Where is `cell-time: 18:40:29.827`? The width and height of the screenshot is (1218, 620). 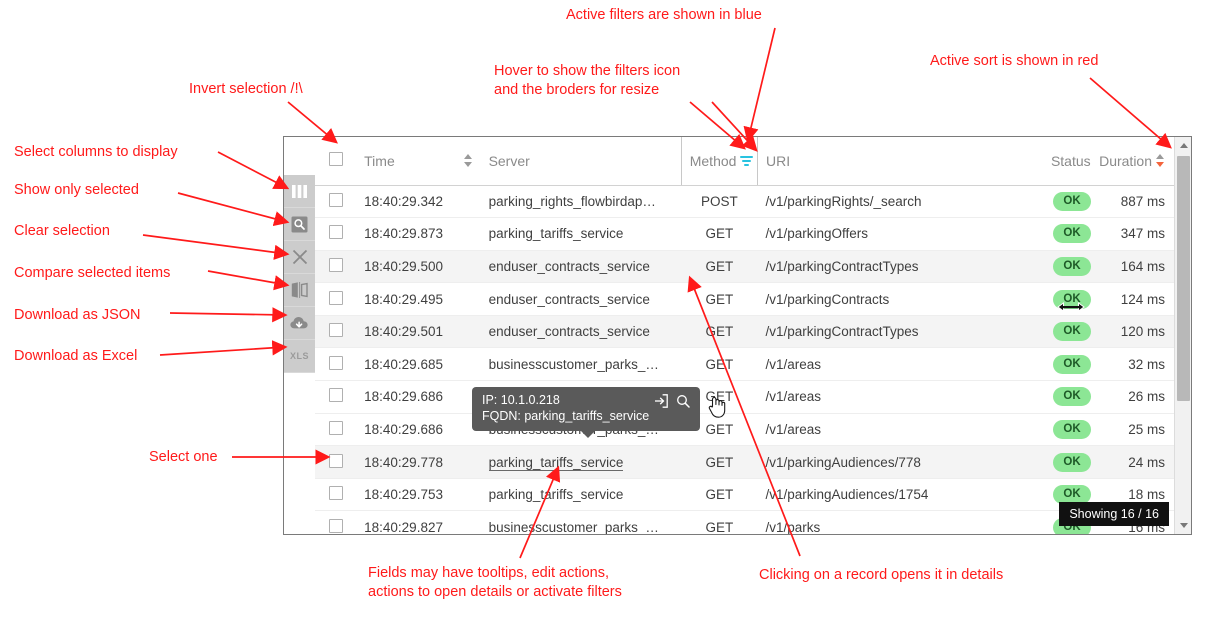
cell-time: 18:40:29.827 is located at coordinates (418, 522).